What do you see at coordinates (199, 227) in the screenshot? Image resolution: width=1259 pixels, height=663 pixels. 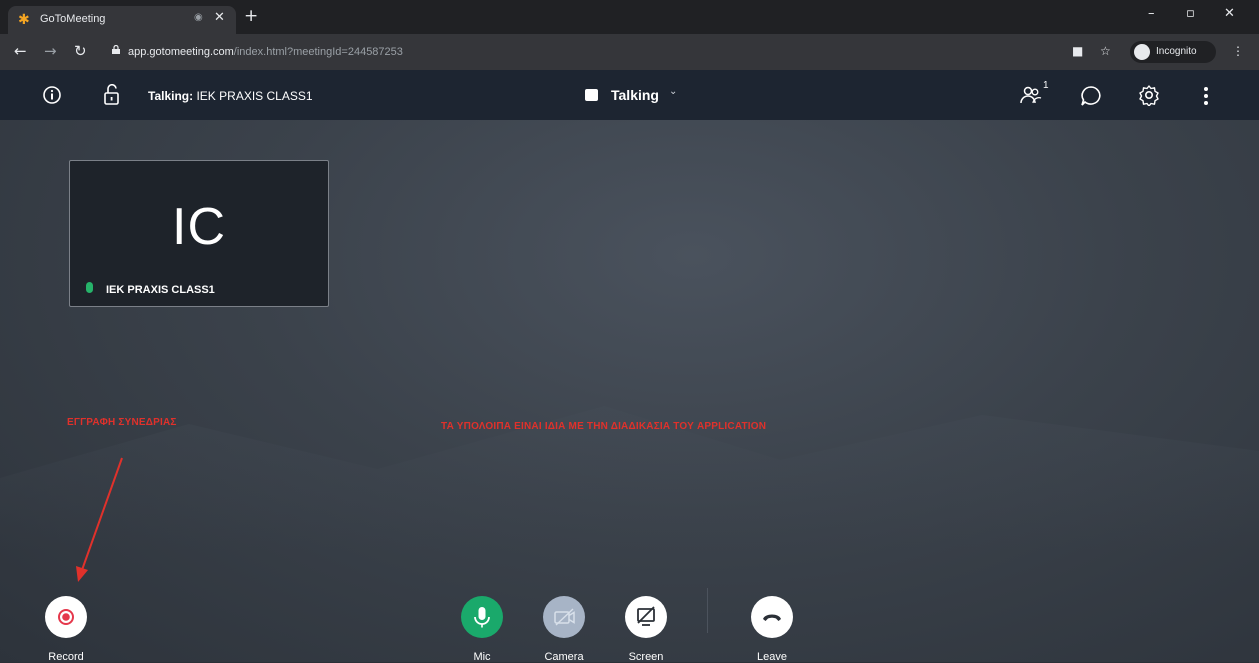 I see `participant-initials: IC` at bounding box center [199, 227].